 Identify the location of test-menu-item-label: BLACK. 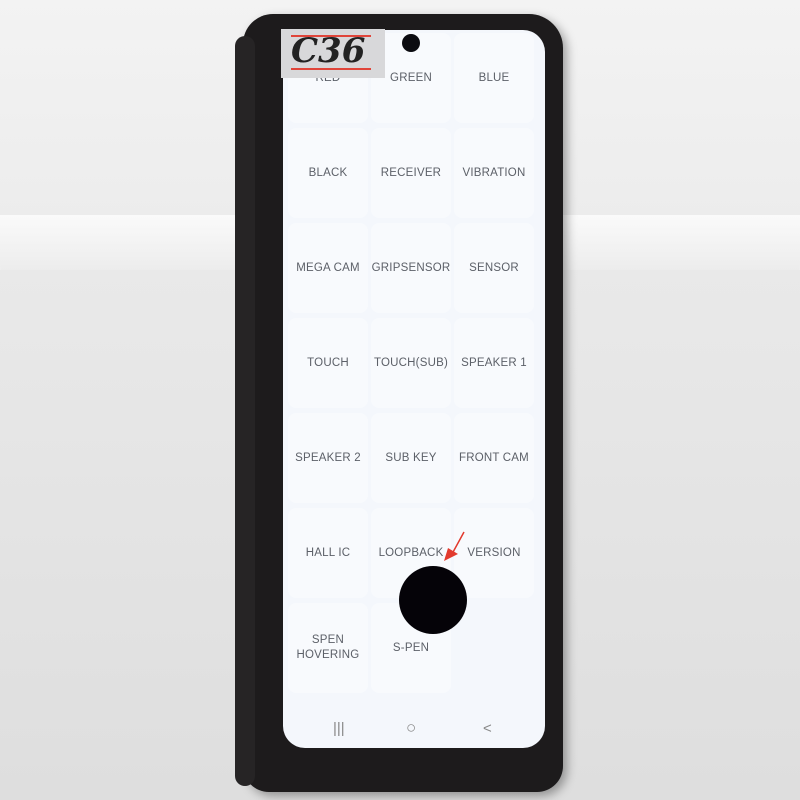
(328, 172).